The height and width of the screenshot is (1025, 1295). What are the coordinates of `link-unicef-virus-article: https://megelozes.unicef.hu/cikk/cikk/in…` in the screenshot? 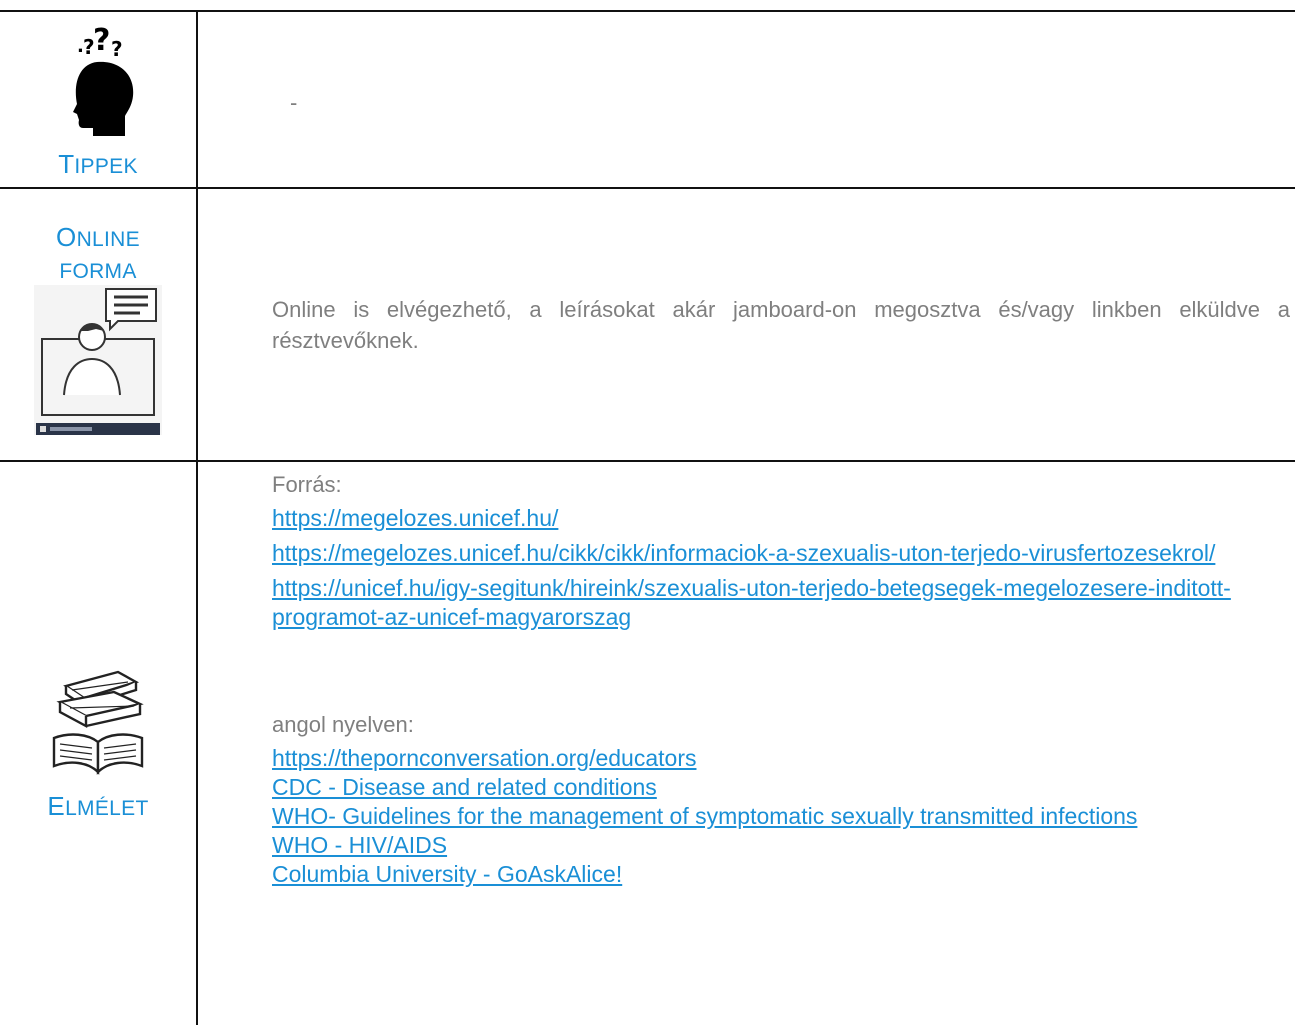 It's located at (743, 553).